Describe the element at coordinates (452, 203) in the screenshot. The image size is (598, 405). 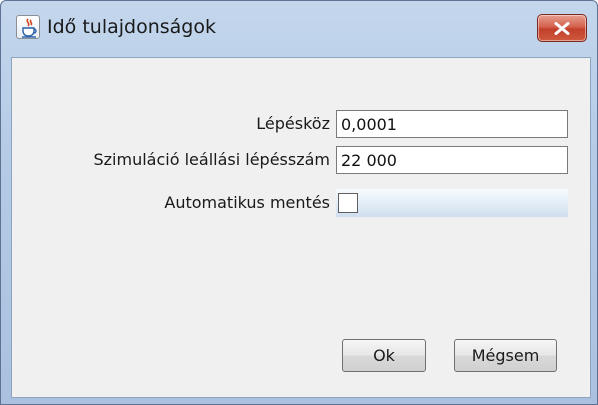
I see `autosave-row` at that location.